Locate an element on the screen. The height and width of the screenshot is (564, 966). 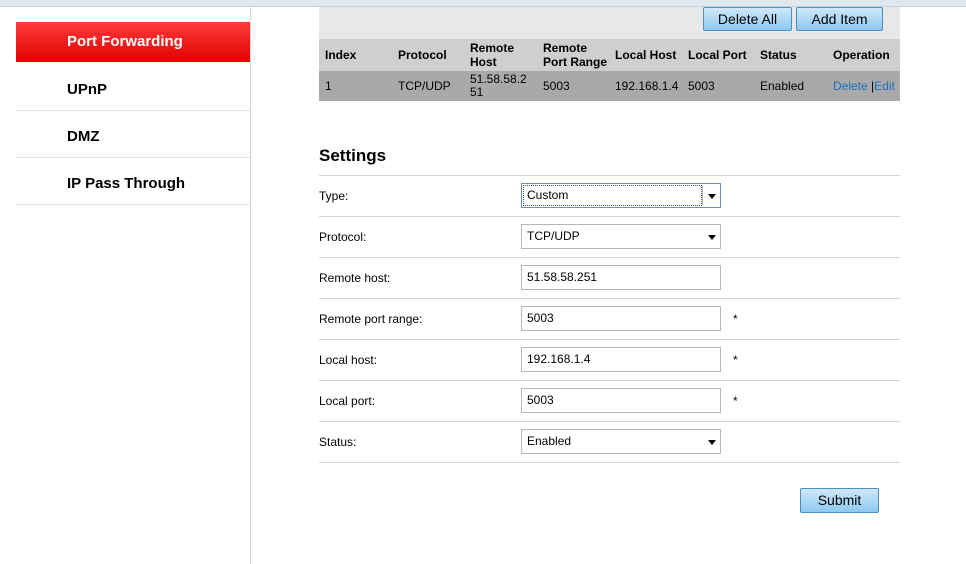
status-selected-value: Enabled is located at coordinates (549, 441).